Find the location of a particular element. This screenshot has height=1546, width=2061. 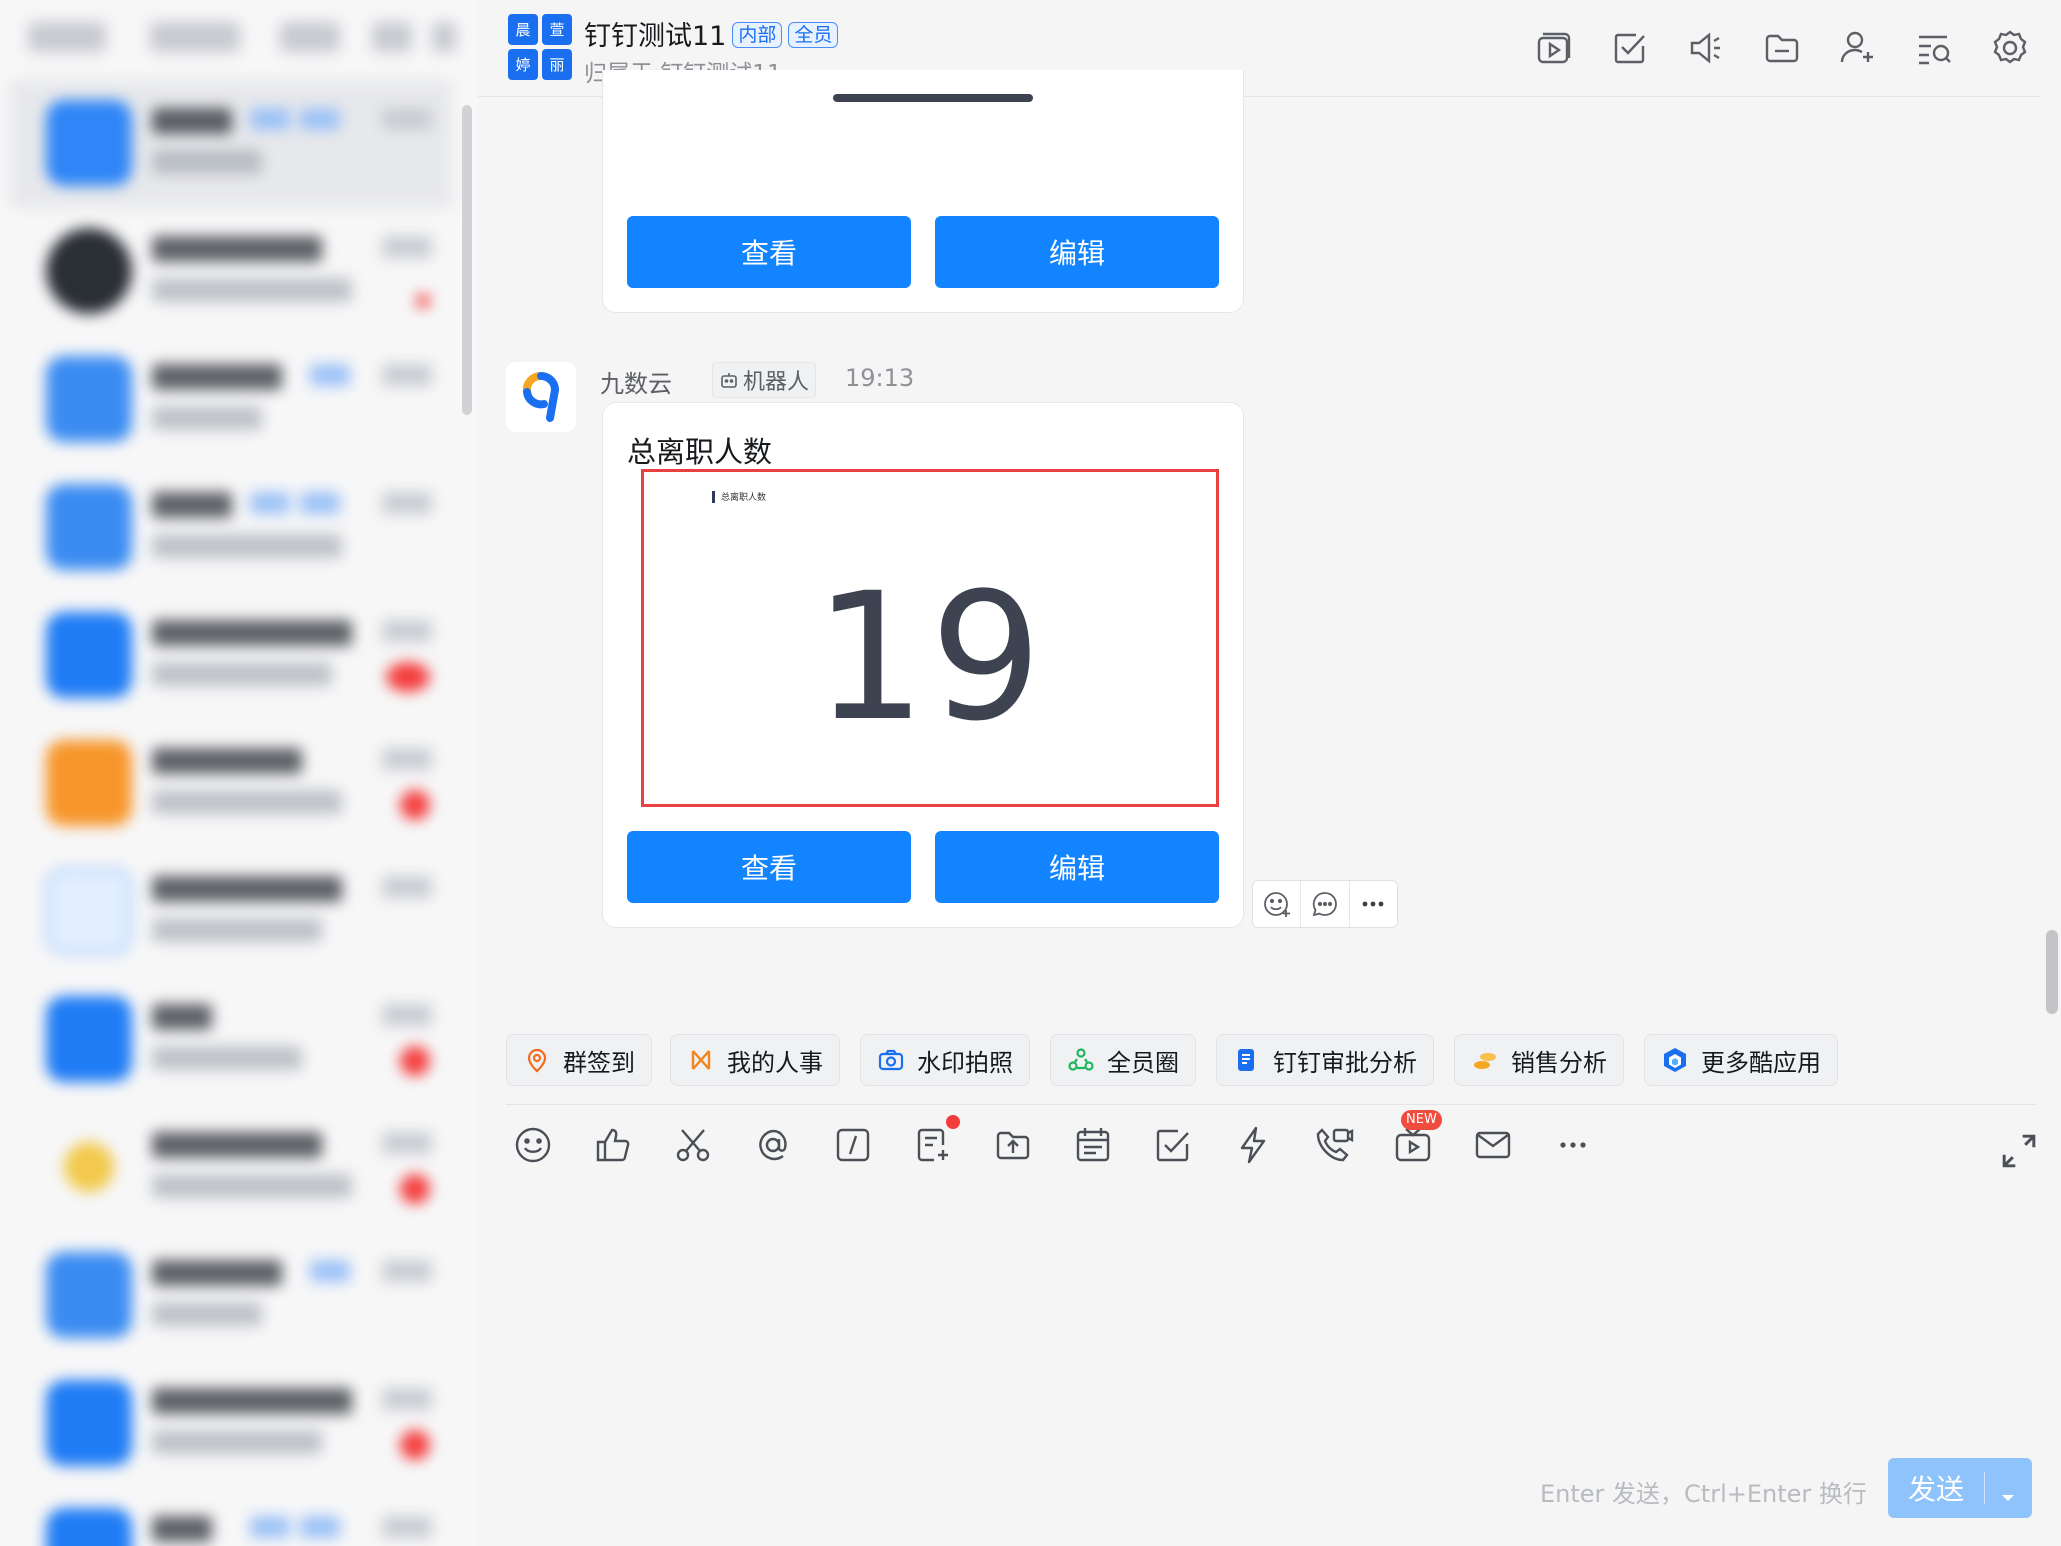

calendar-icon is located at coordinates (1093, 1145).